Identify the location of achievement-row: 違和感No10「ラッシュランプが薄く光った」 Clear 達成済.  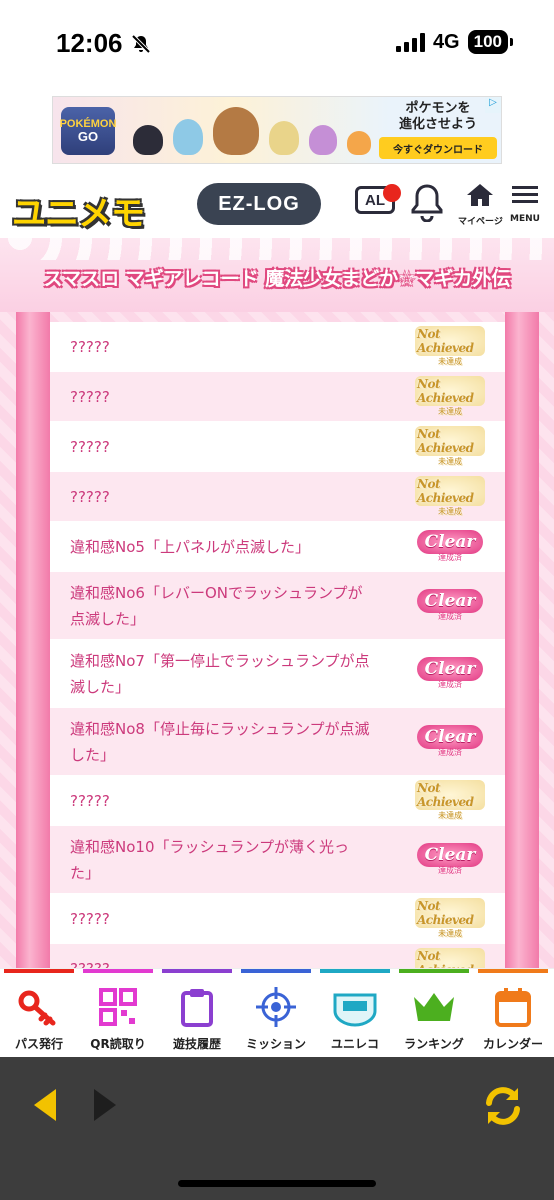
(277, 860).